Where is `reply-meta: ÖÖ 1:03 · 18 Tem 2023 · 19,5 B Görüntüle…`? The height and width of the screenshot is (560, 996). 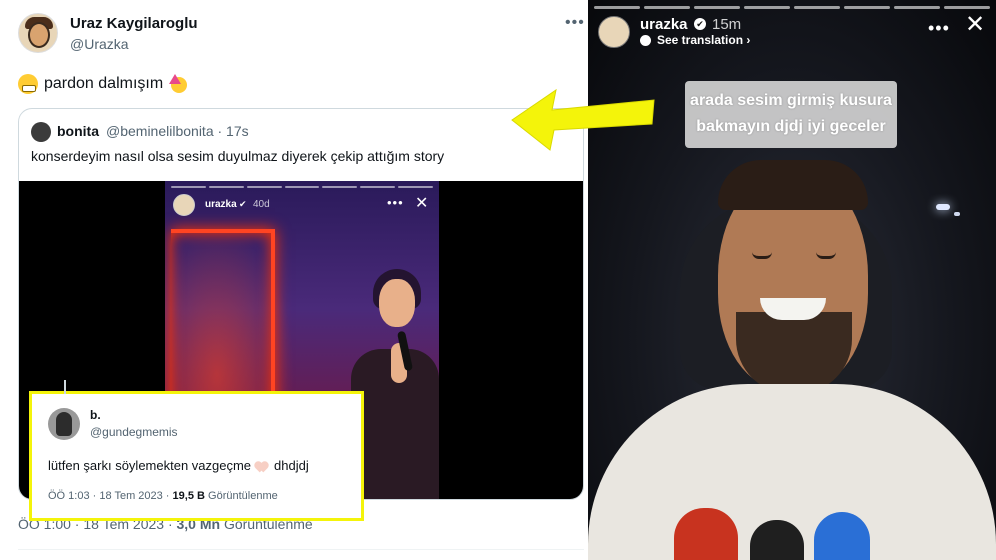
reply-meta: ÖÖ 1:03 · 18 Tem 2023 · 19,5 B Görüntüle… is located at coordinates (163, 496).